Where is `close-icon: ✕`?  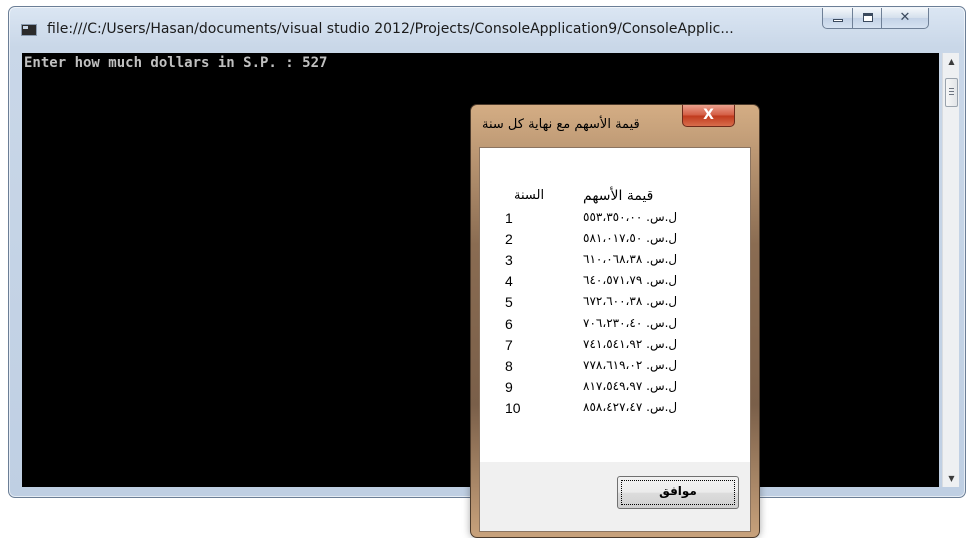 close-icon: ✕ is located at coordinates (905, 17).